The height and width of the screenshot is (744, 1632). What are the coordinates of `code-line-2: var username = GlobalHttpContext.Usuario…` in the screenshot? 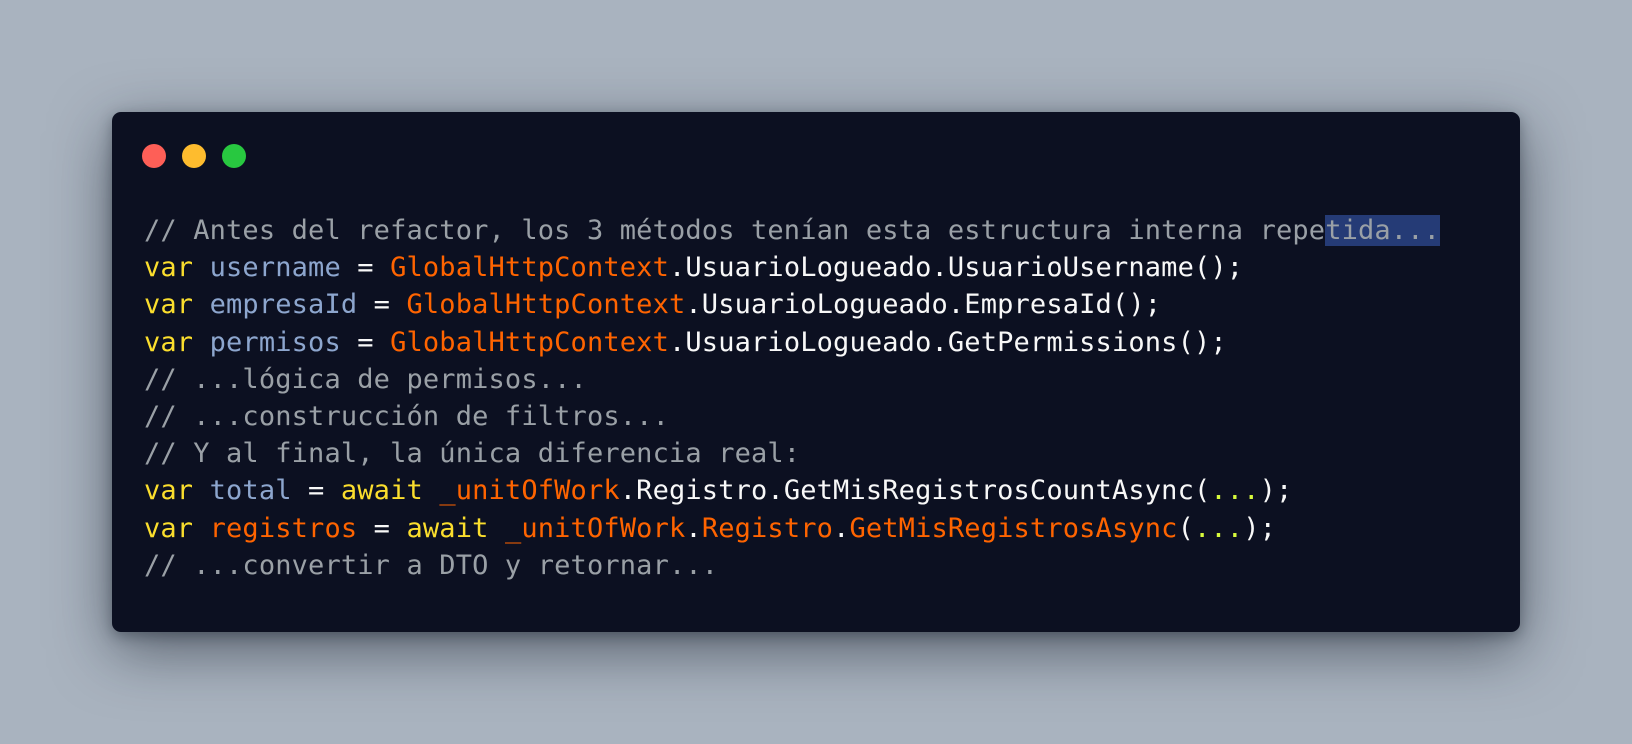 It's located at (822, 267).